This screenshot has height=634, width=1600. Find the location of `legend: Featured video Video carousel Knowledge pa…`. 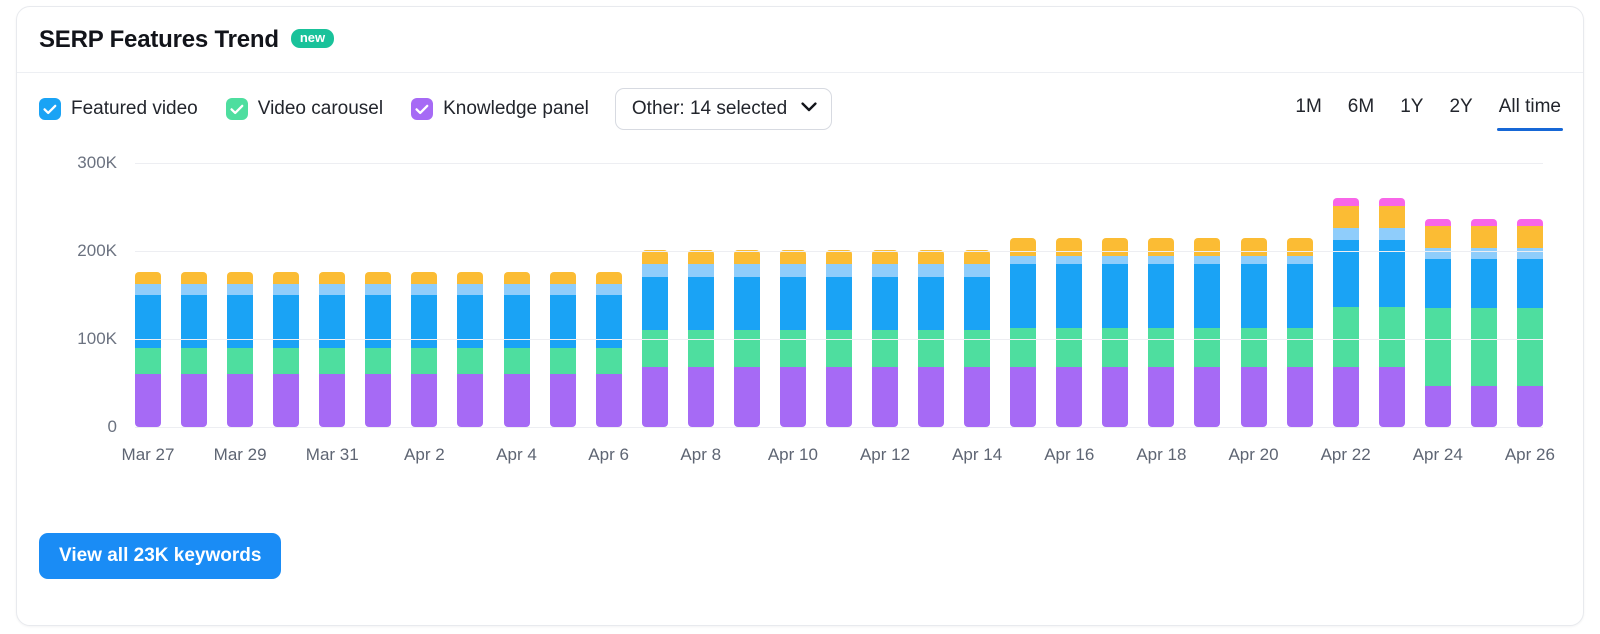

legend: Featured video Video carousel Knowledge pa… is located at coordinates (314, 109).